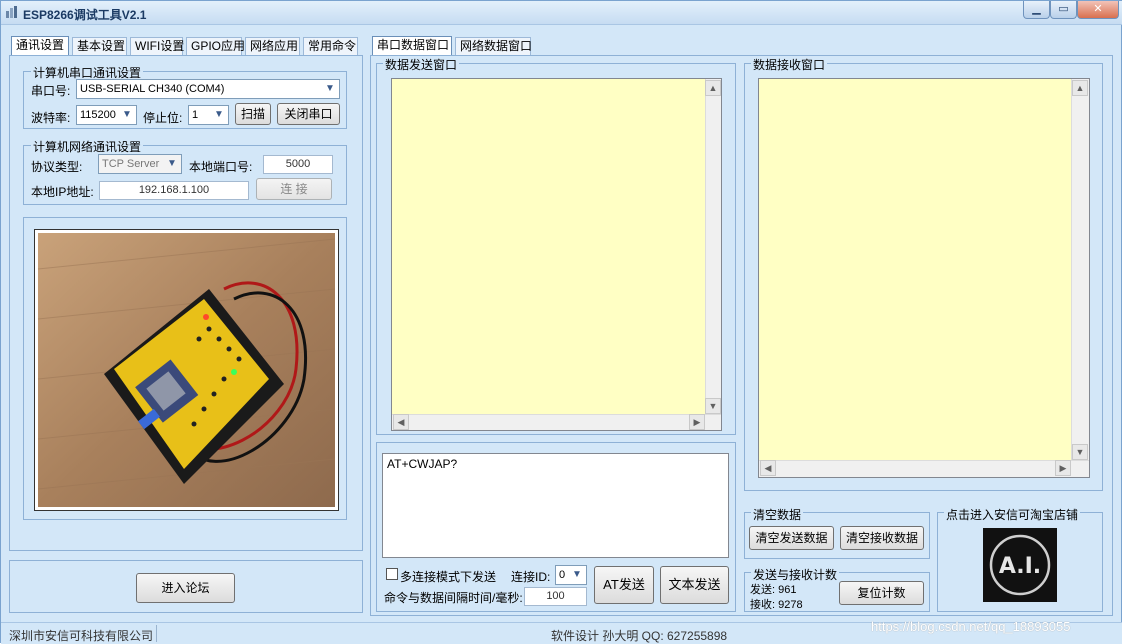 The height and width of the screenshot is (644, 1122). What do you see at coordinates (51, 118) in the screenshot?
I see `baud-label: 波特率:` at bounding box center [51, 118].